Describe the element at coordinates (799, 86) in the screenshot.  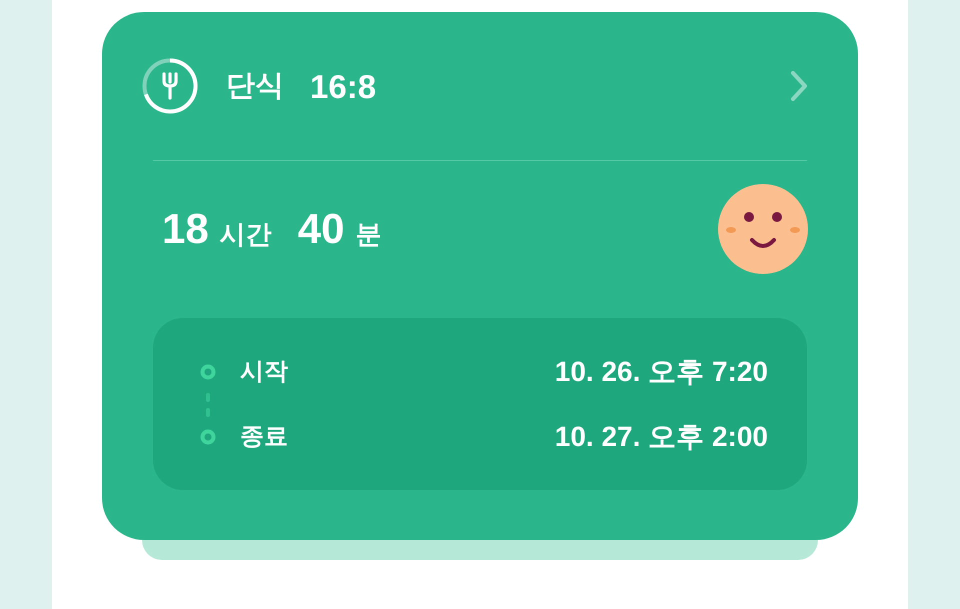
I see `chevron-right-icon` at that location.